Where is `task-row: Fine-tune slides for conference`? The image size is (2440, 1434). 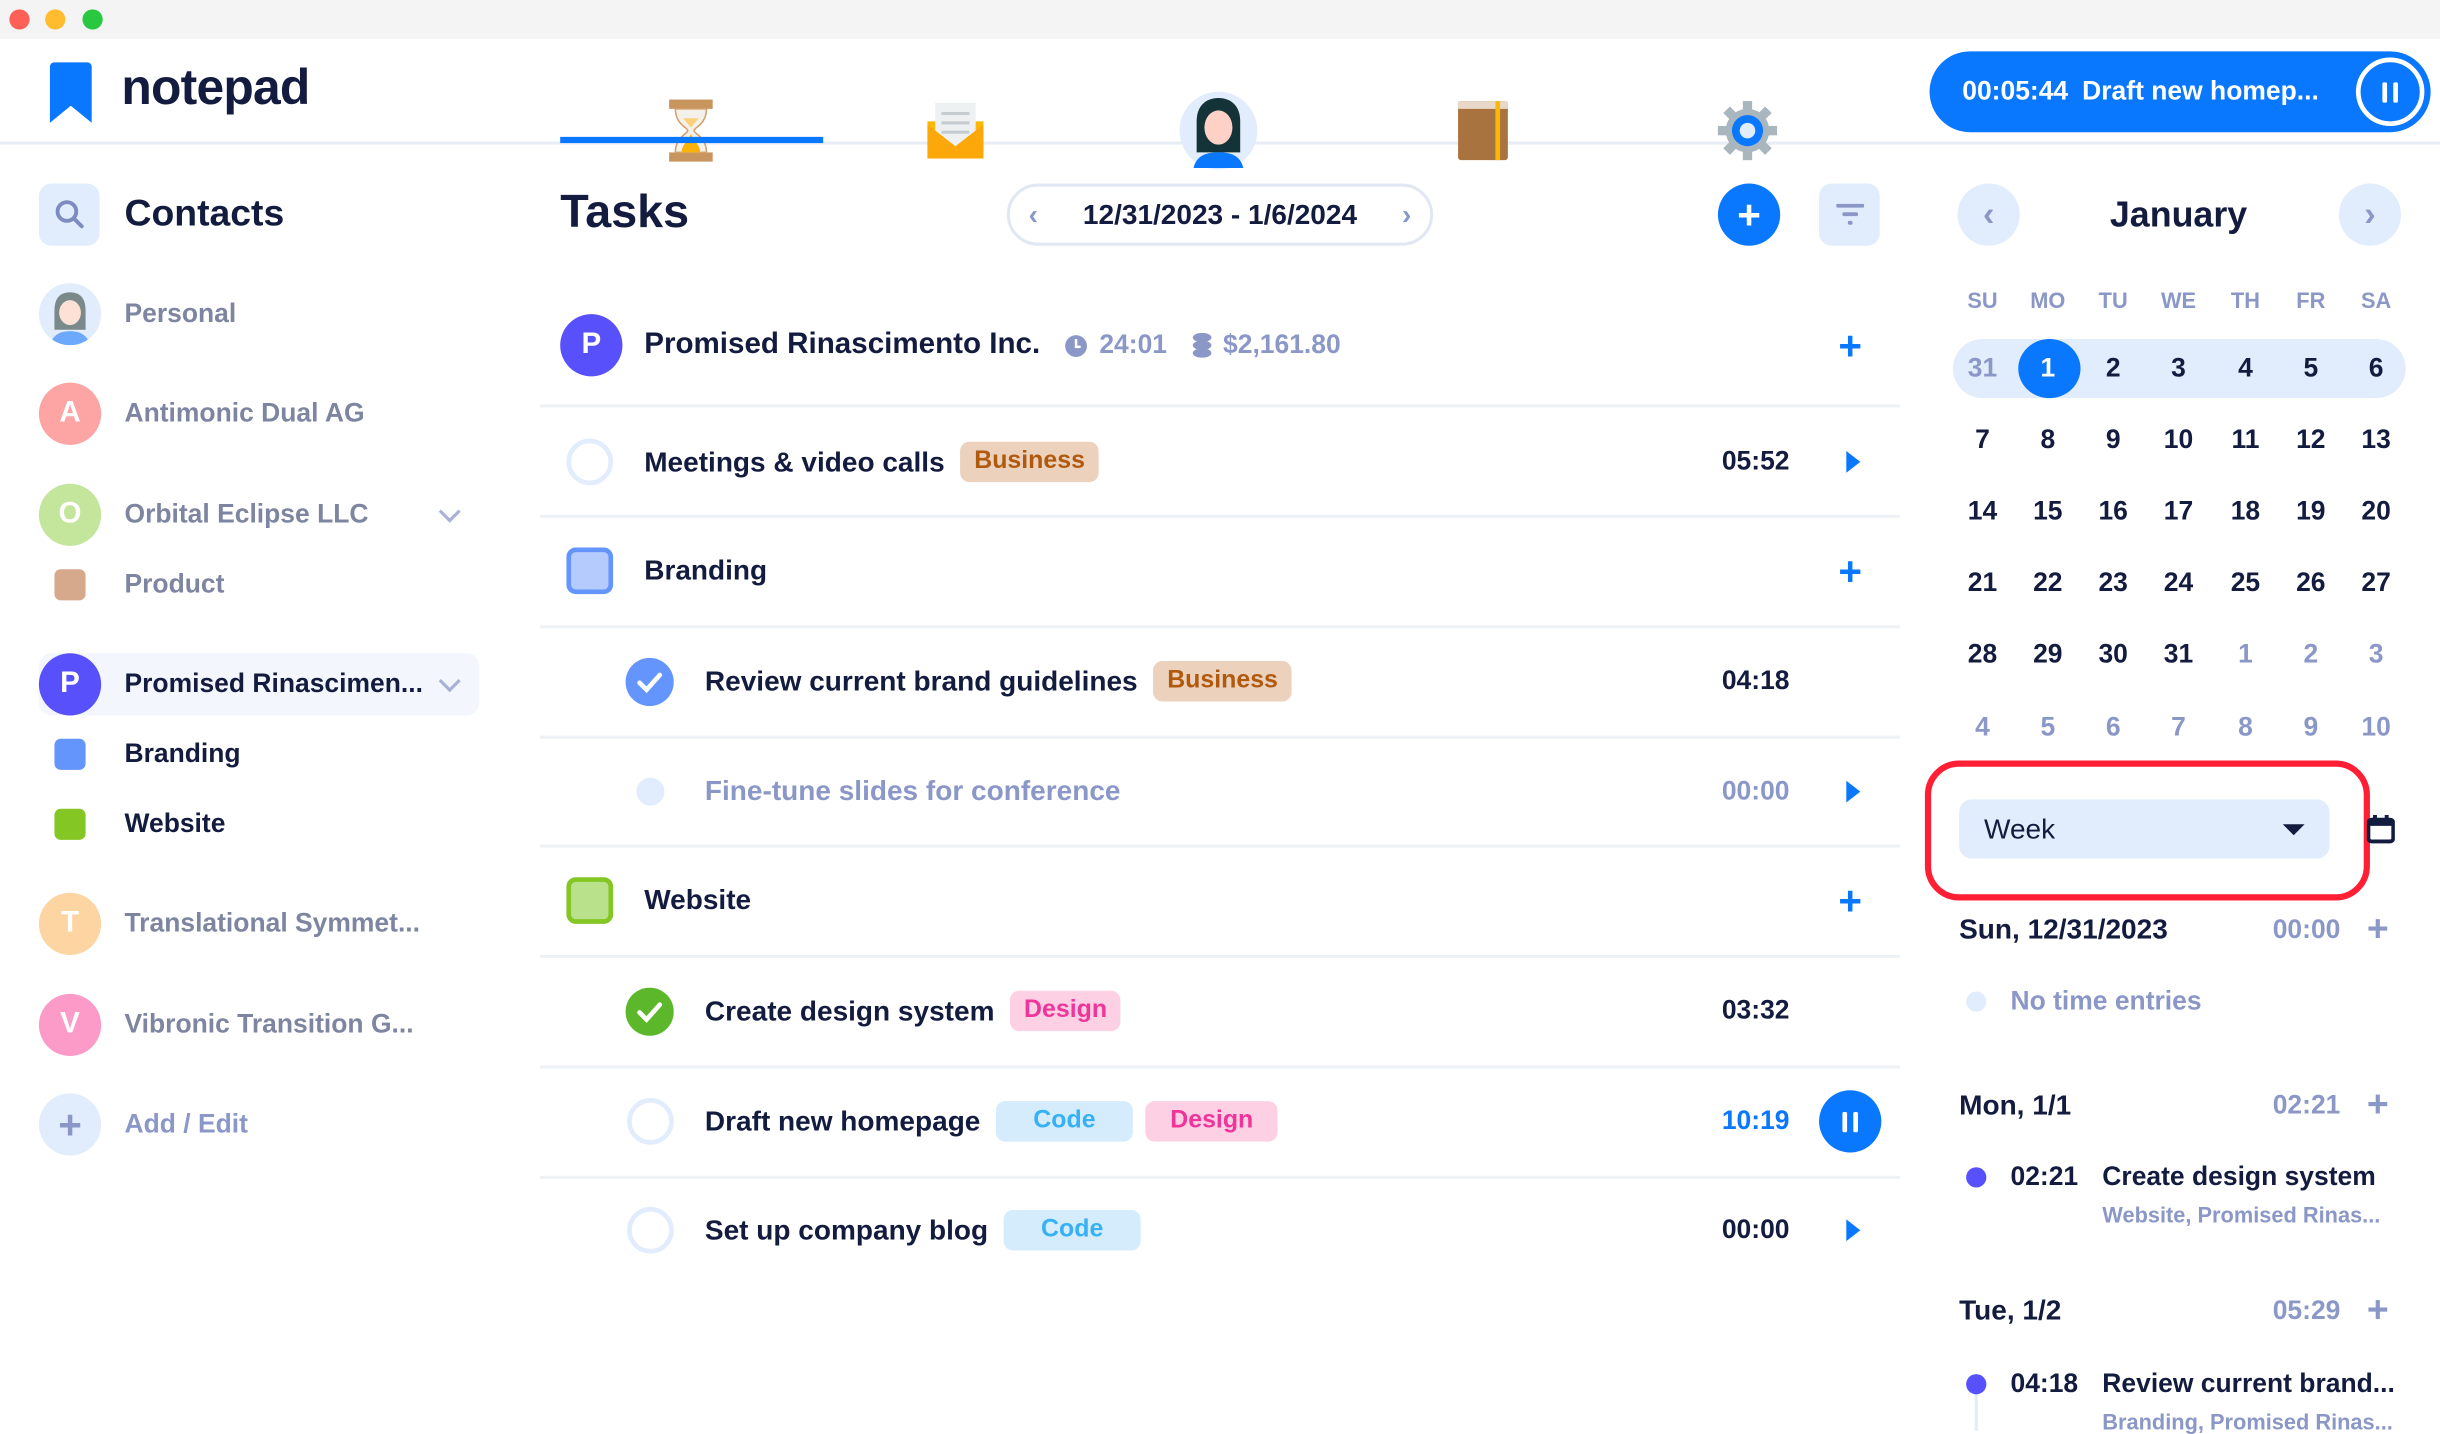
task-row: Fine-tune slides for conference is located at coordinates (913, 791).